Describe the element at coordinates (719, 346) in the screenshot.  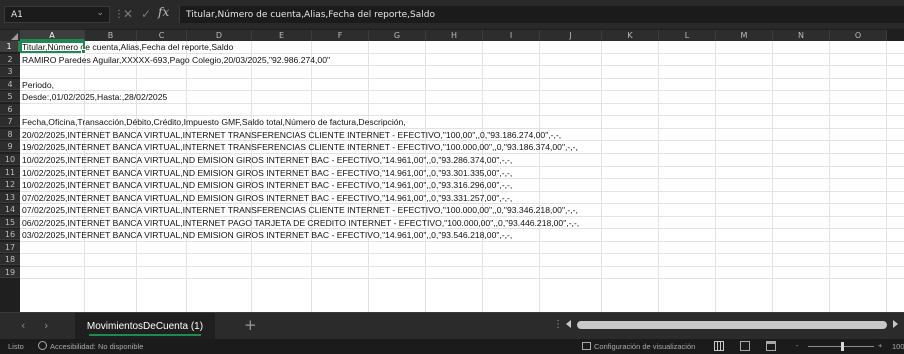
I see `normal-view-icon` at that location.